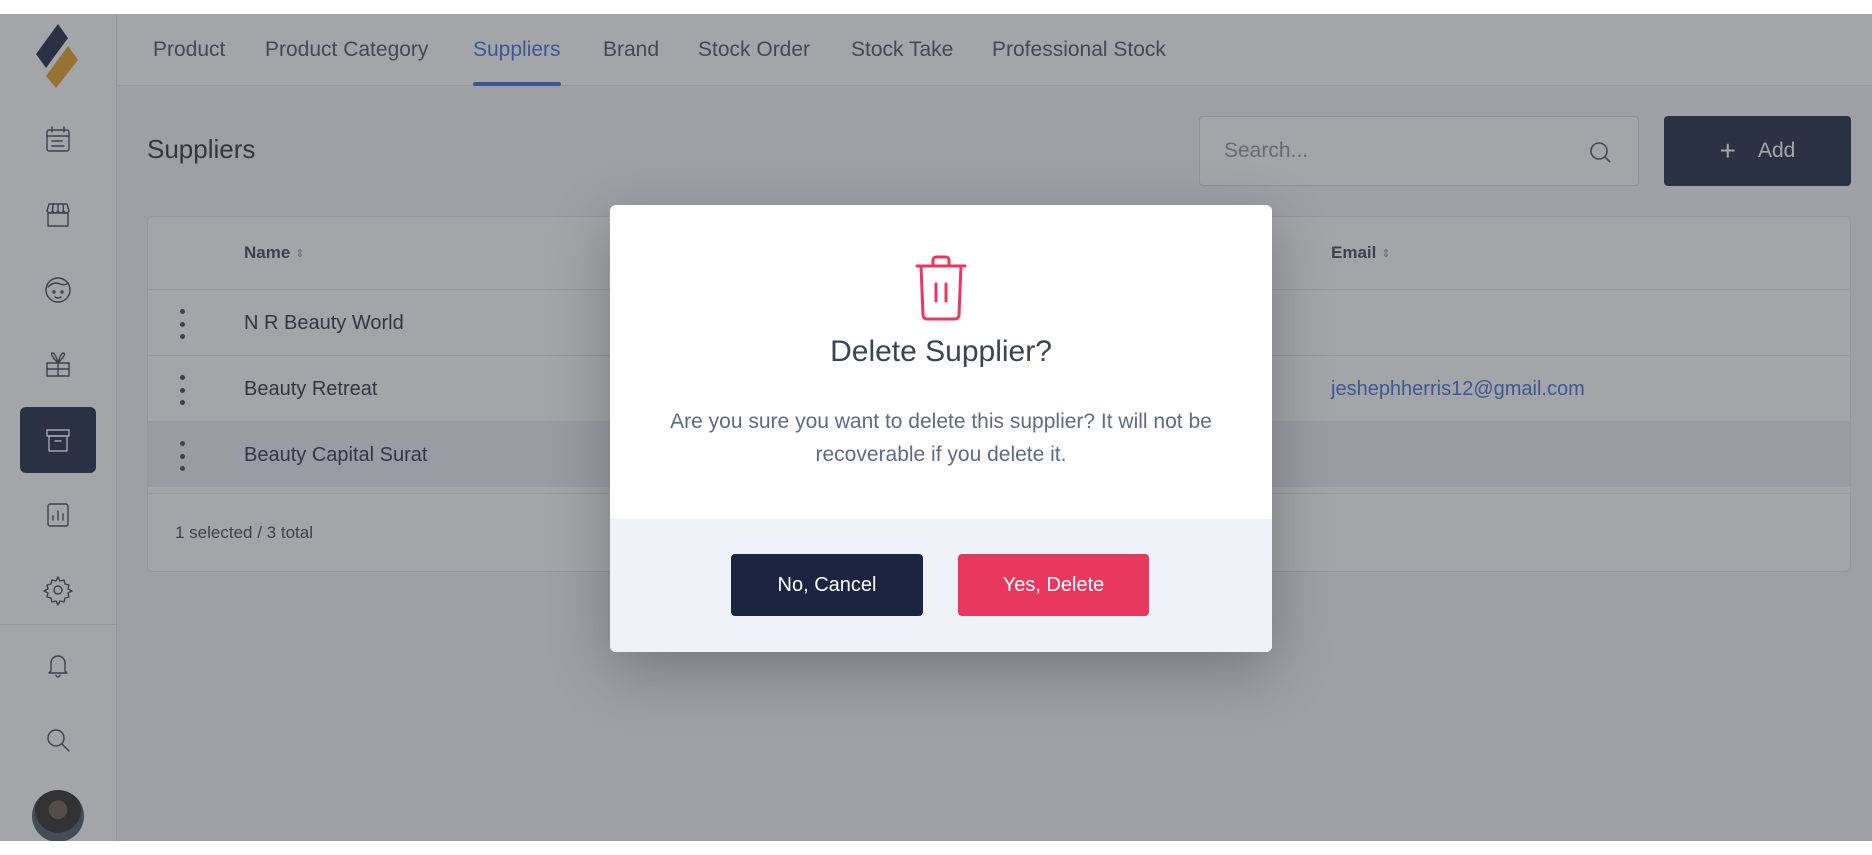 The image size is (1872, 855). Describe the element at coordinates (941, 351) in the screenshot. I see `dialog-title: Delete Supplier?` at that location.